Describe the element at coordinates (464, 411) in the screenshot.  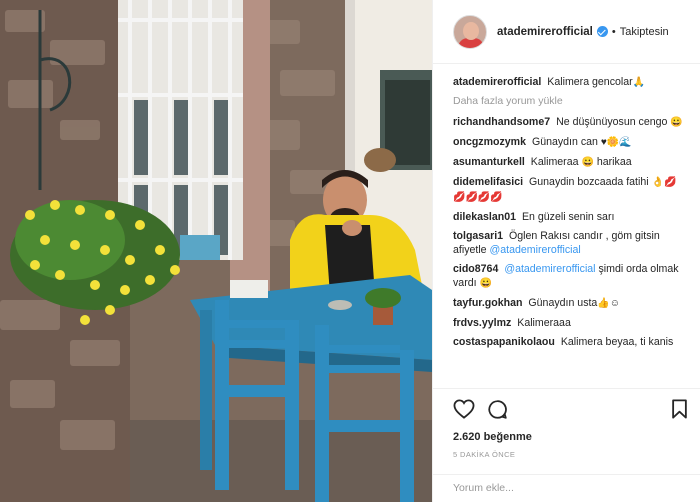
I see `heart-icon` at that location.